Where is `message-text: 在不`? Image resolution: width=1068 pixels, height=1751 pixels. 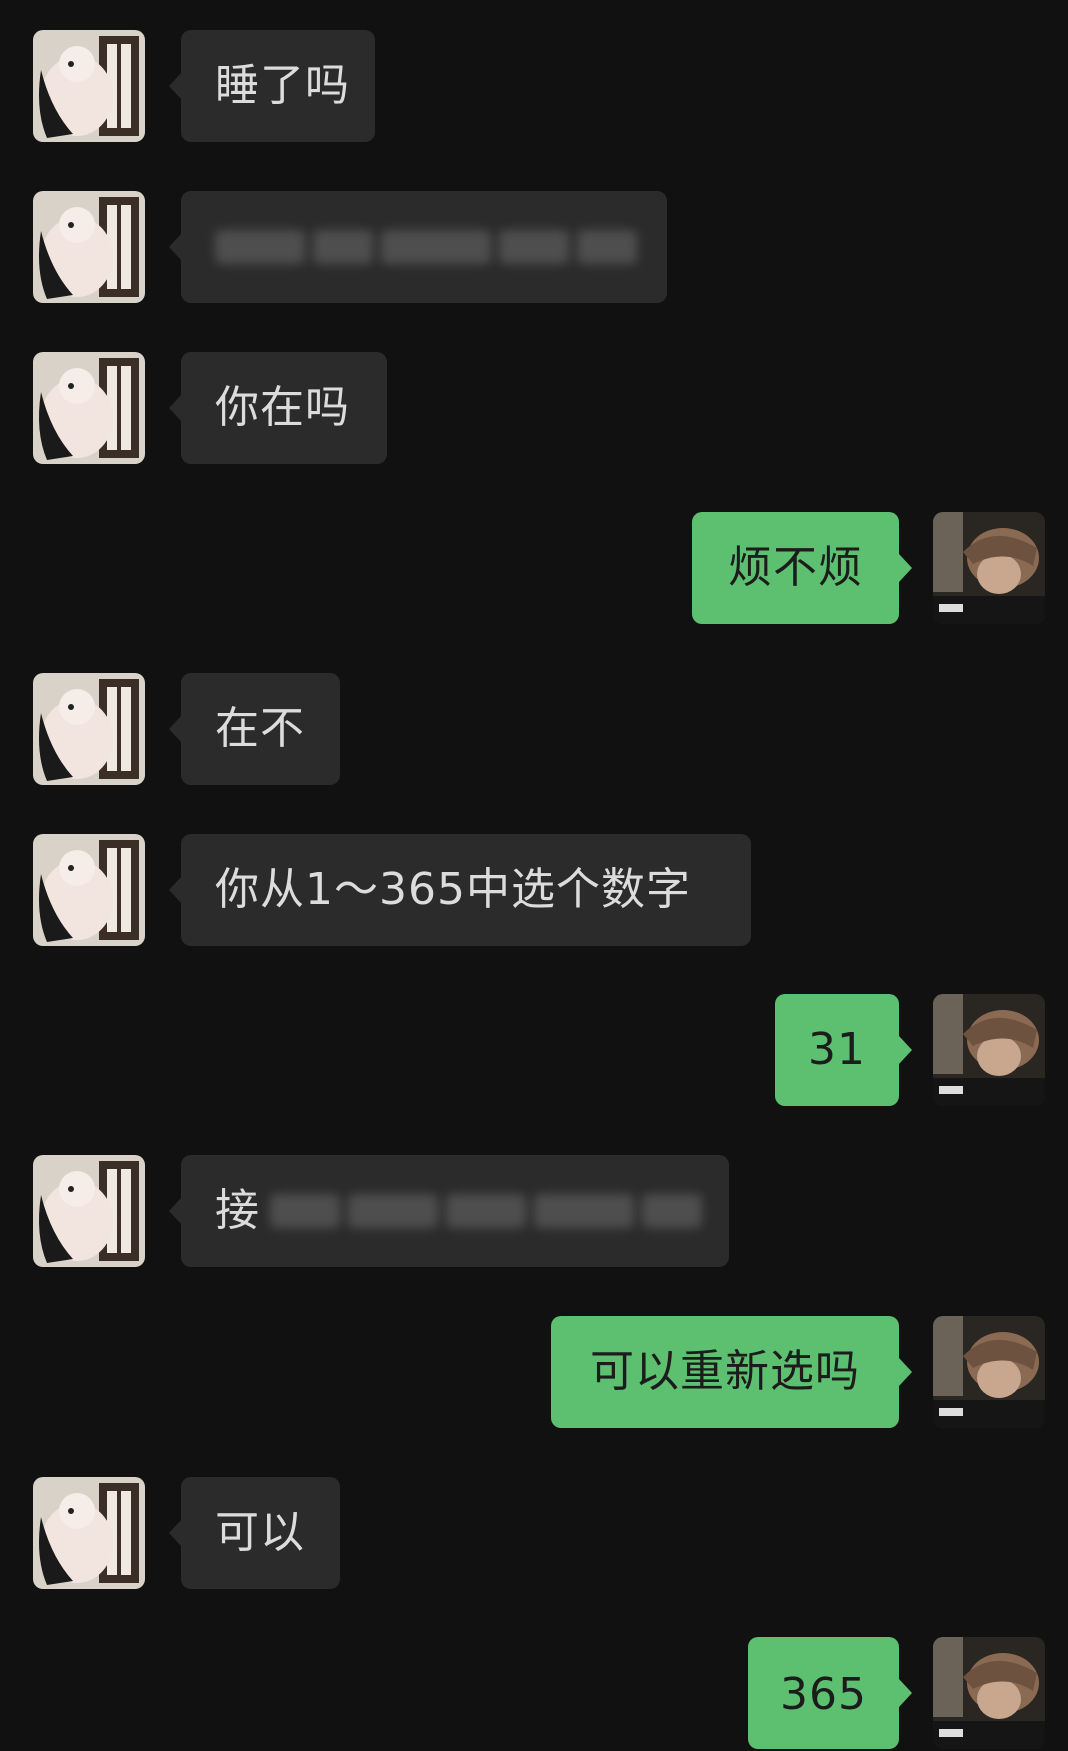
message-text: 在不 is located at coordinates (260, 728).